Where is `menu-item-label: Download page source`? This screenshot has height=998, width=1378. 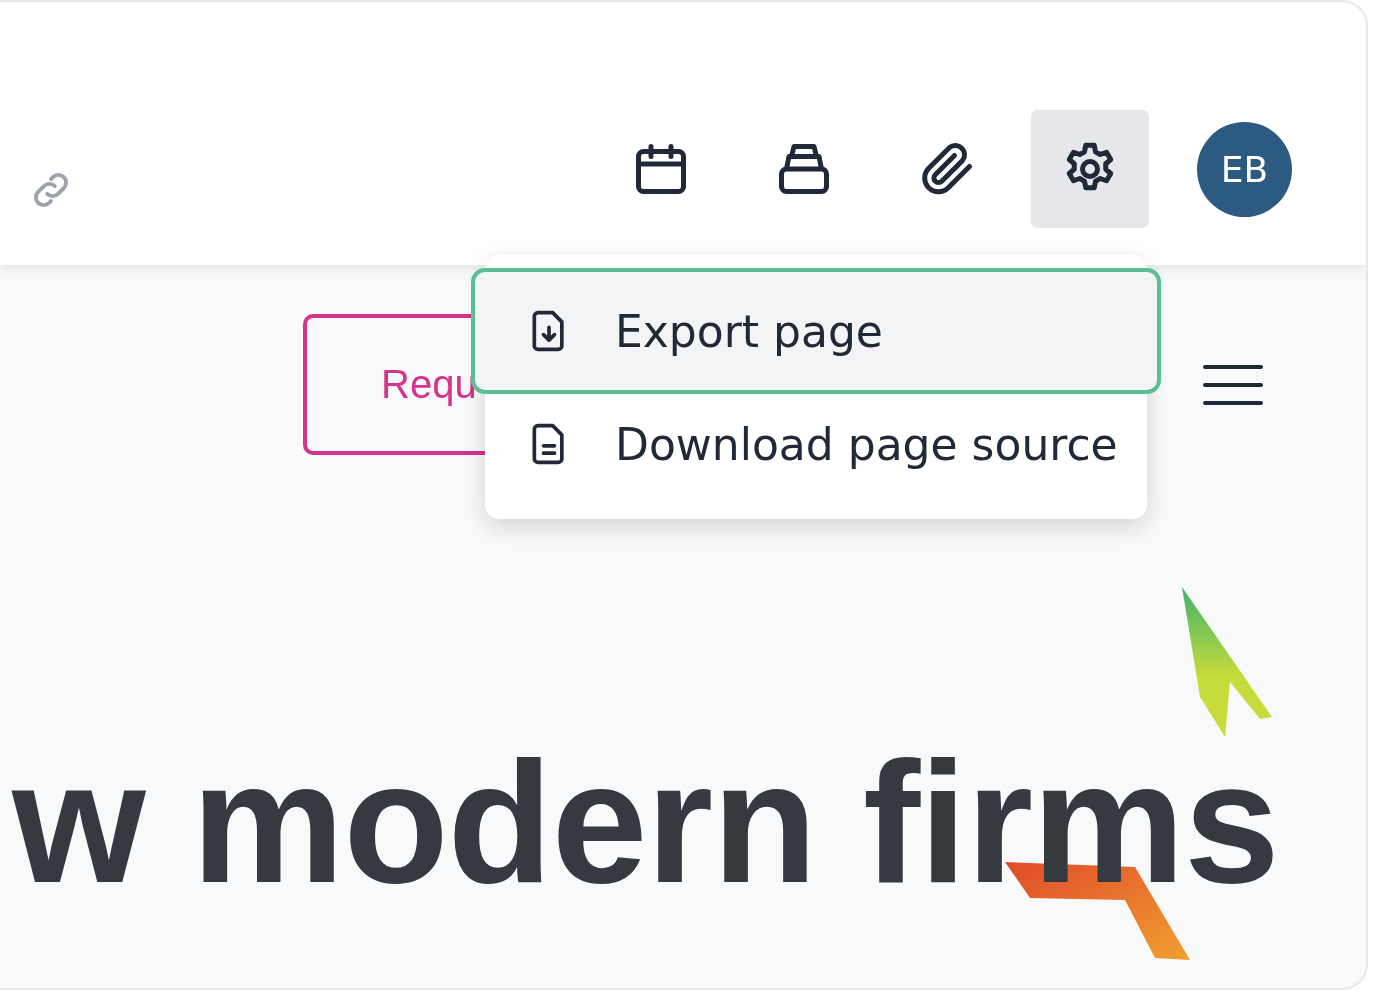
menu-item-label: Download page source is located at coordinates (866, 444).